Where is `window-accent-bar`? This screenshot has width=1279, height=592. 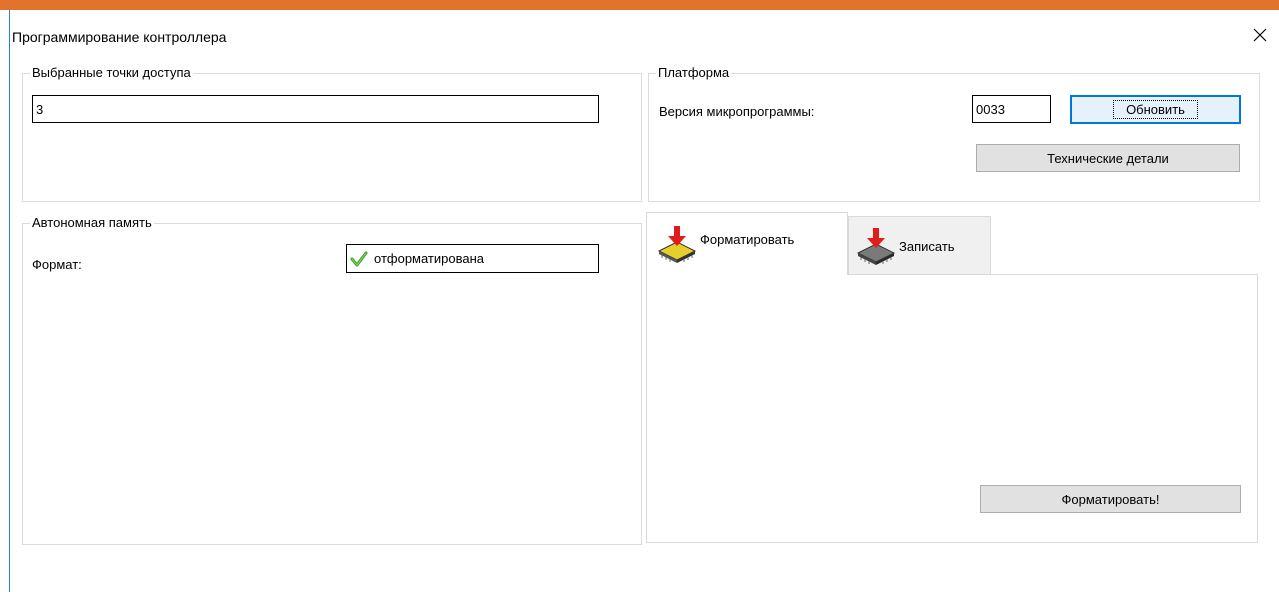
window-accent-bar is located at coordinates (639, 5).